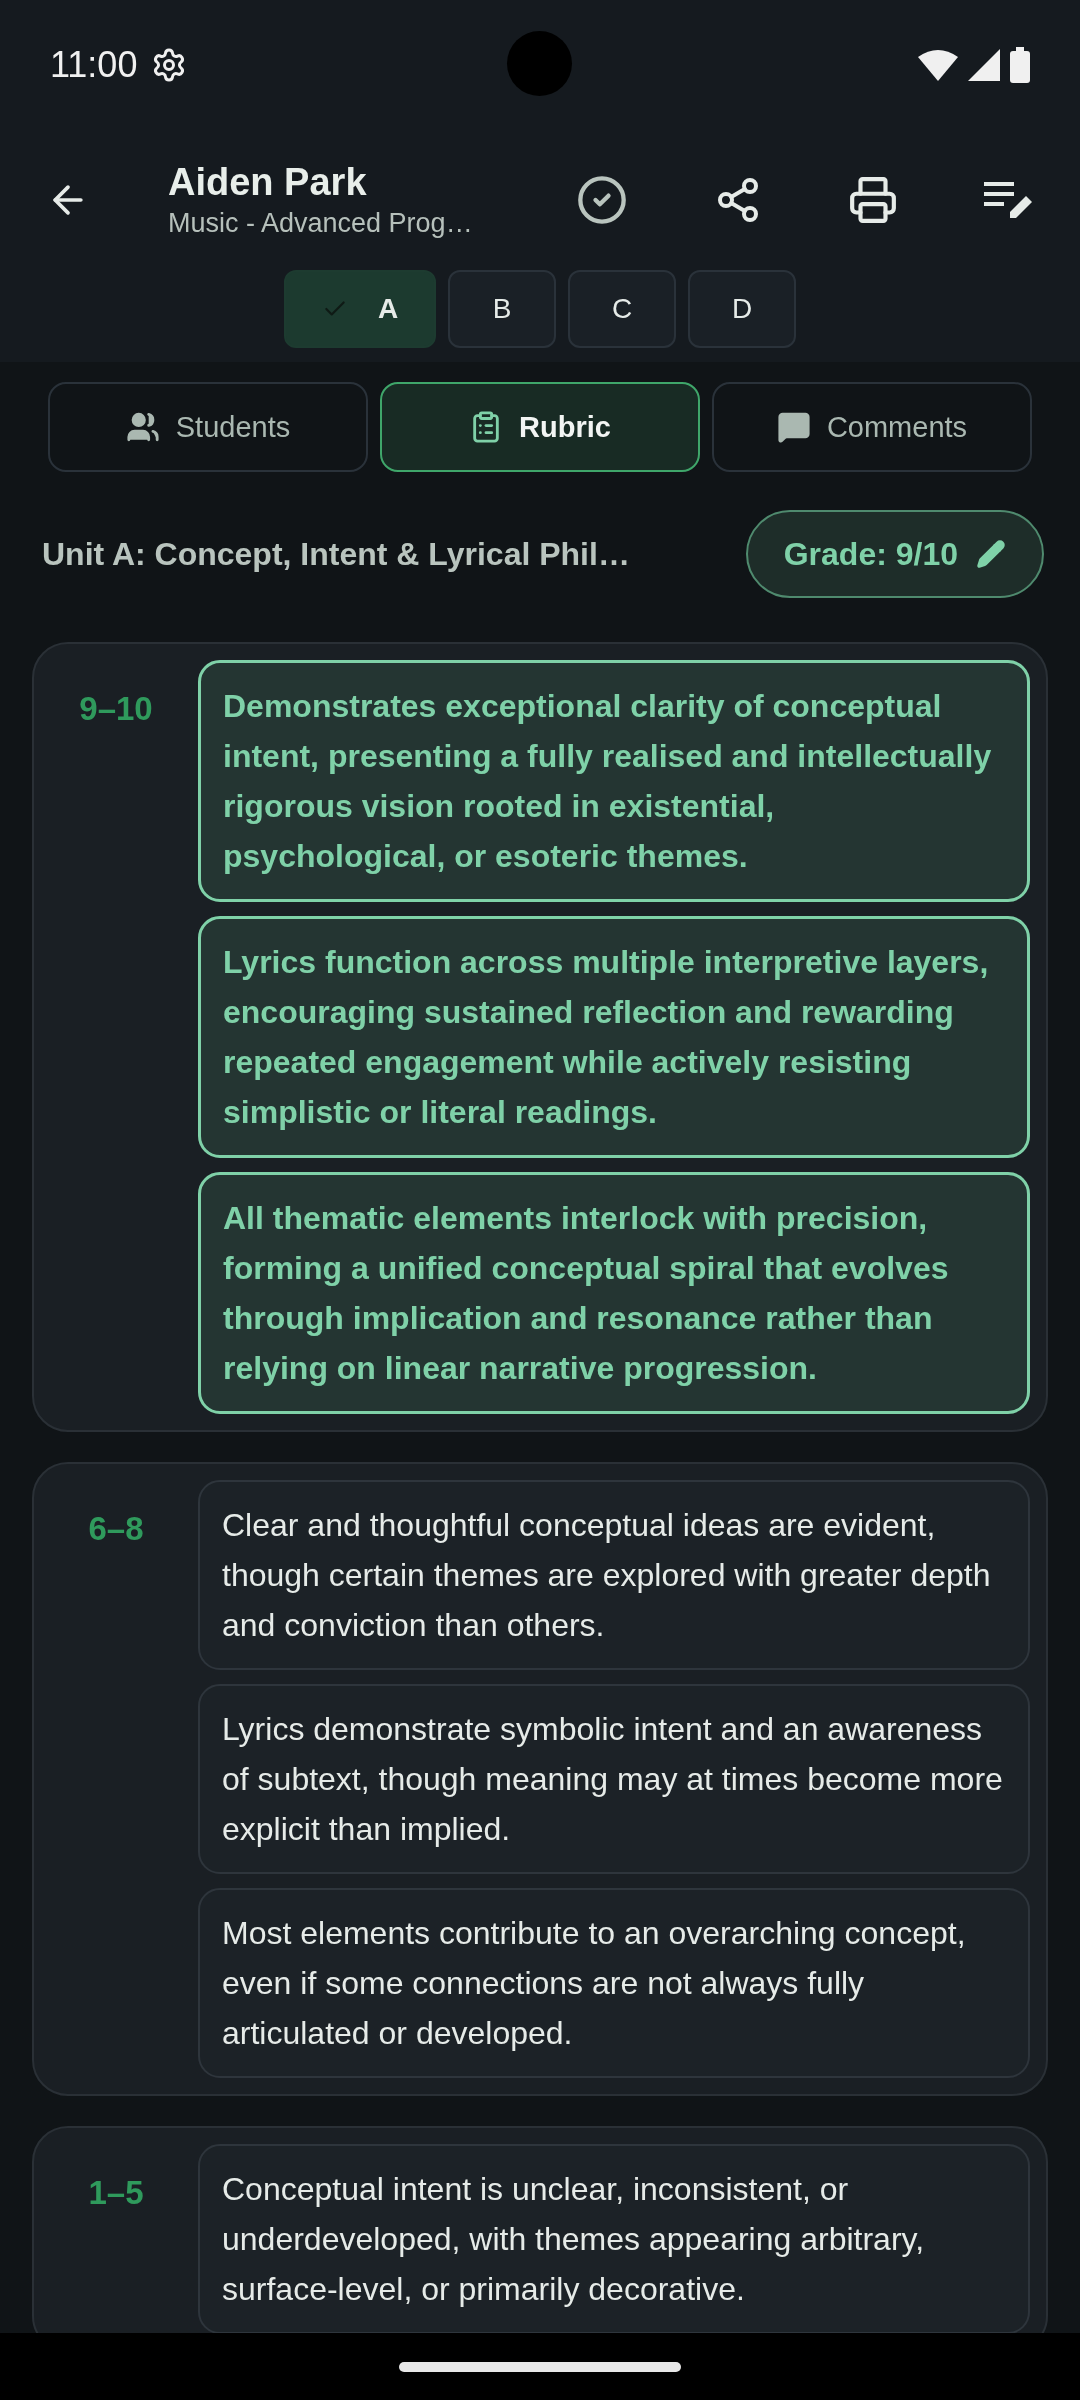 The image size is (1080, 2400). I want to click on pencil-icon, so click(991, 554).